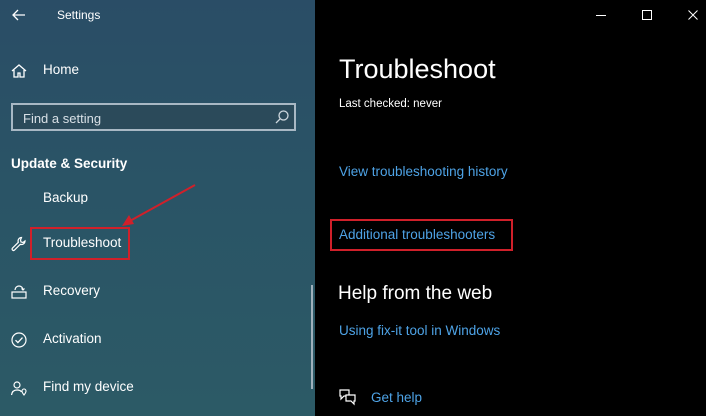  I want to click on maximize-icon, so click(647, 15).